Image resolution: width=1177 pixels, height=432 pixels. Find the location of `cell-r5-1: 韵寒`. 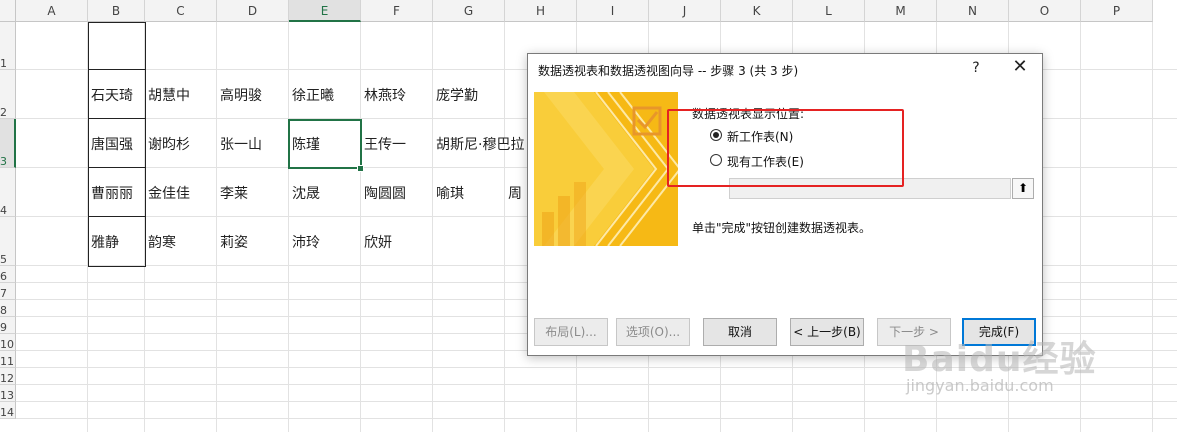

cell-r5-1: 韵寒 is located at coordinates (162, 243).